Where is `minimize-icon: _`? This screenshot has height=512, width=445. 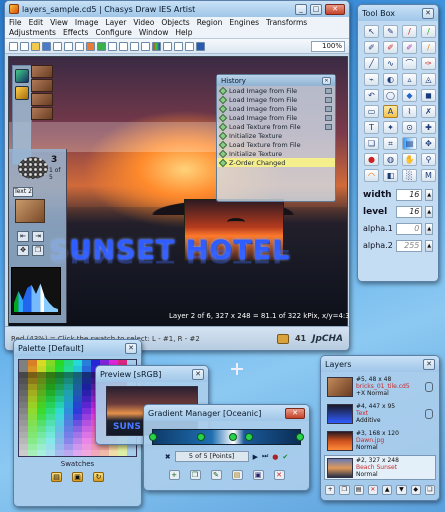 minimize-icon: _ is located at coordinates (301, 9).